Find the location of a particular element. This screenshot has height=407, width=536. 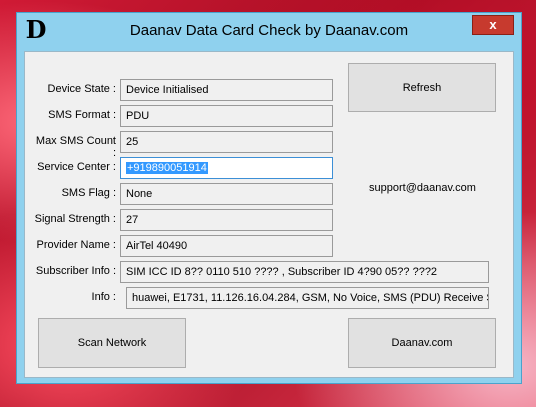

sms-format-field: PDU is located at coordinates (226, 116).